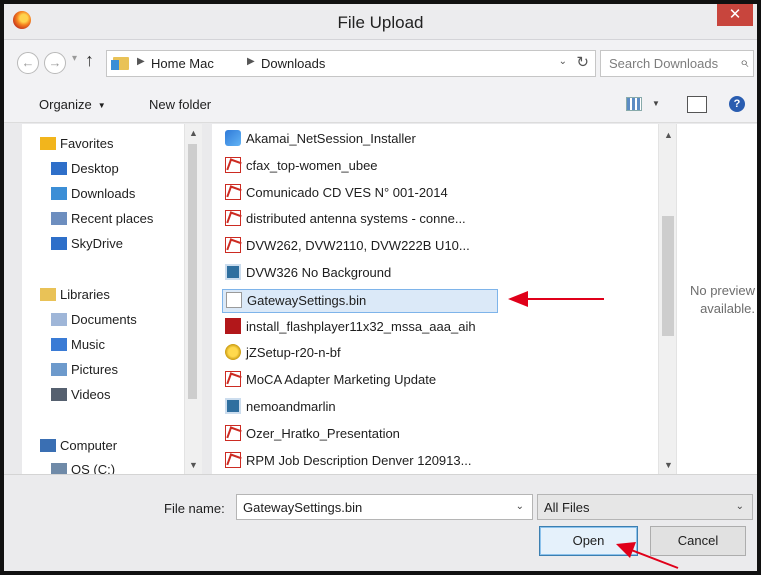 Image resolution: width=761 pixels, height=575 pixels. What do you see at coordinates (59, 369) in the screenshot?
I see `pictures-icon` at bounding box center [59, 369].